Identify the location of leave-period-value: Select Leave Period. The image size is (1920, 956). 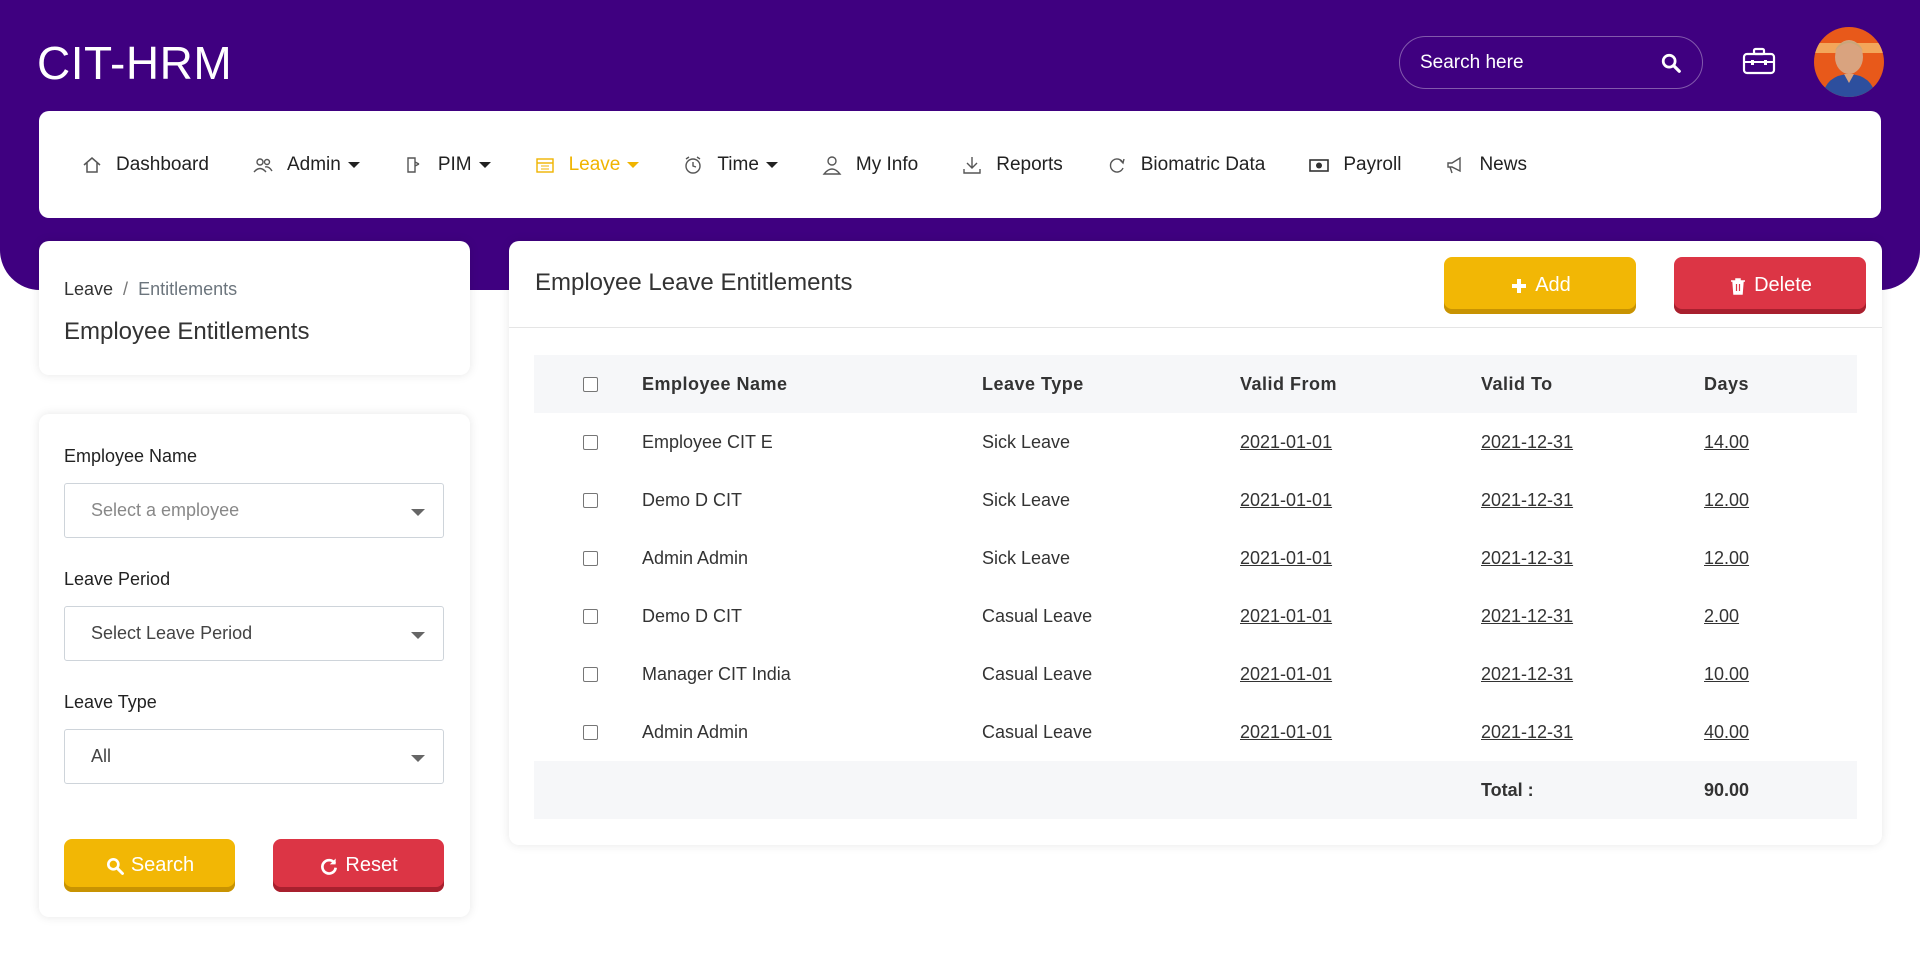
(172, 633).